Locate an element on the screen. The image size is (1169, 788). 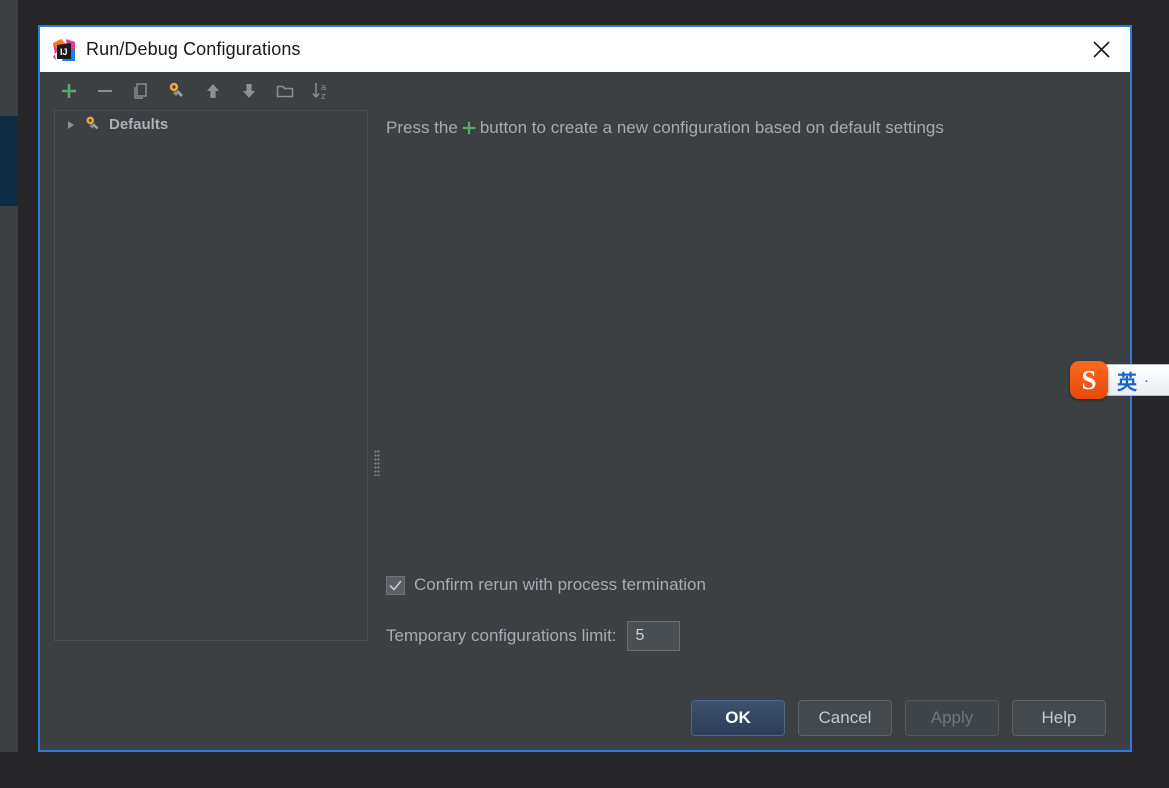
splitter-grip-icon is located at coordinates (377, 463).